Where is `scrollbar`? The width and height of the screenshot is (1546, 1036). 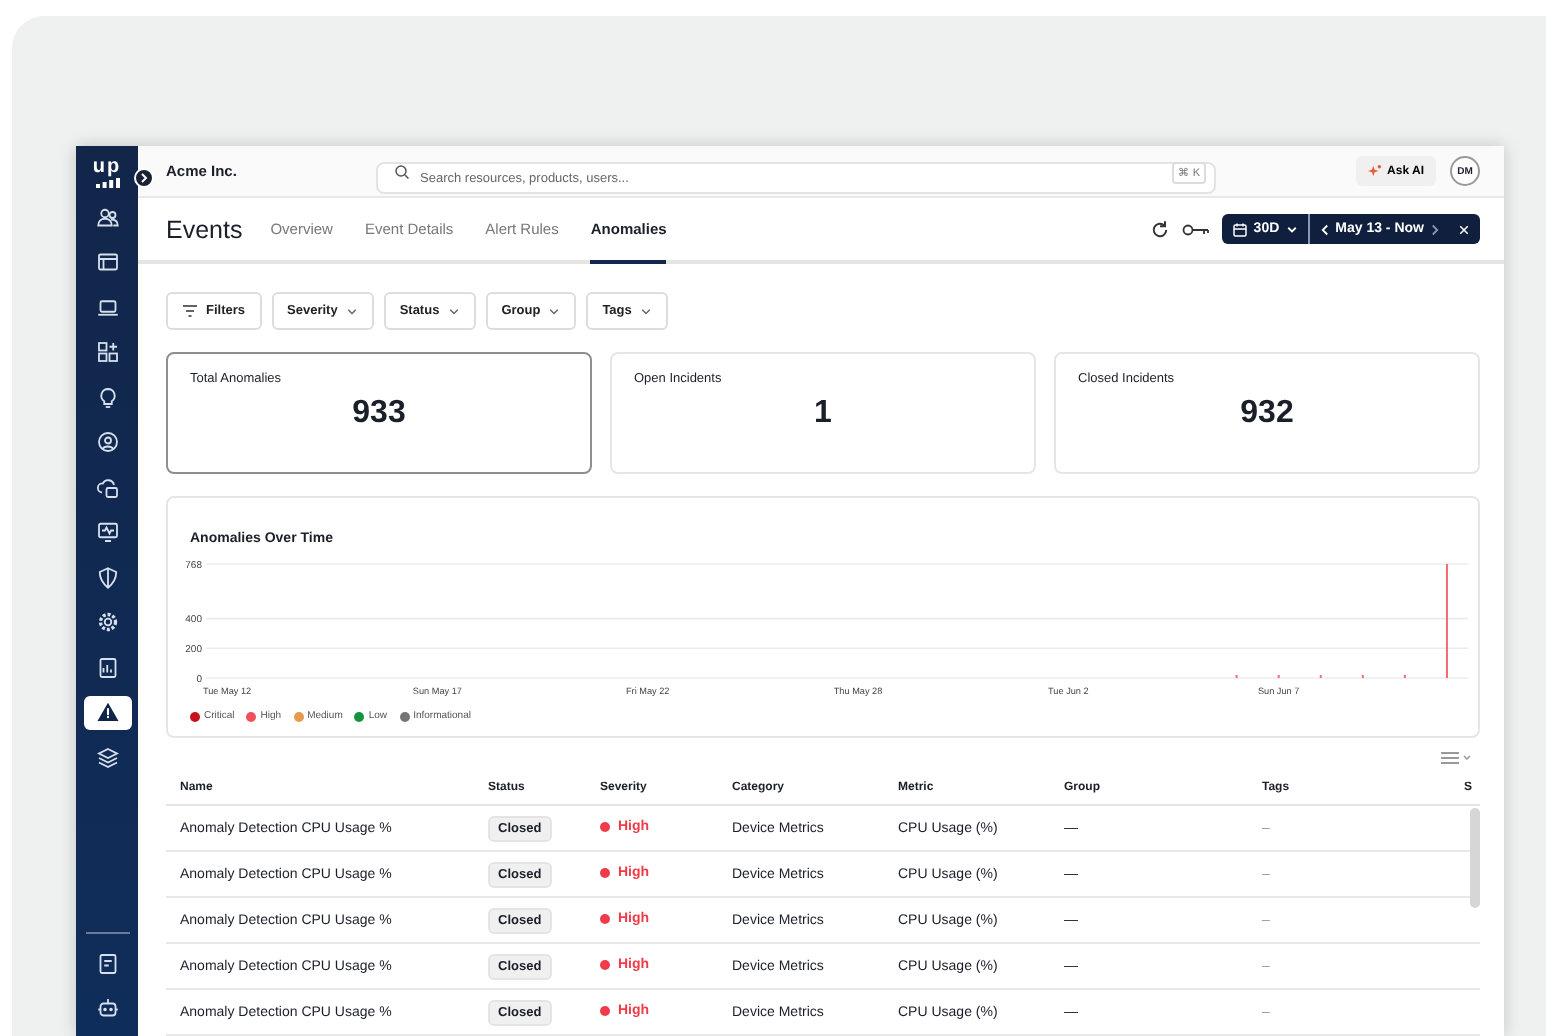 scrollbar is located at coordinates (1475, 858).